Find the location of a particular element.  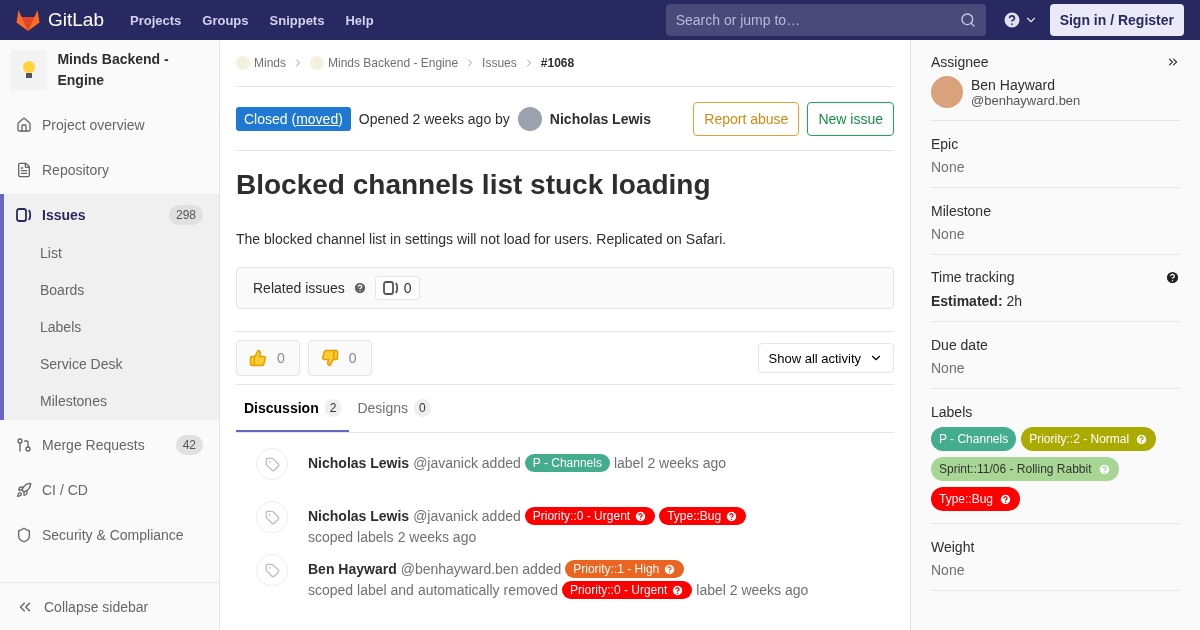

sidebar-subitem: Boards is located at coordinates (111, 290).